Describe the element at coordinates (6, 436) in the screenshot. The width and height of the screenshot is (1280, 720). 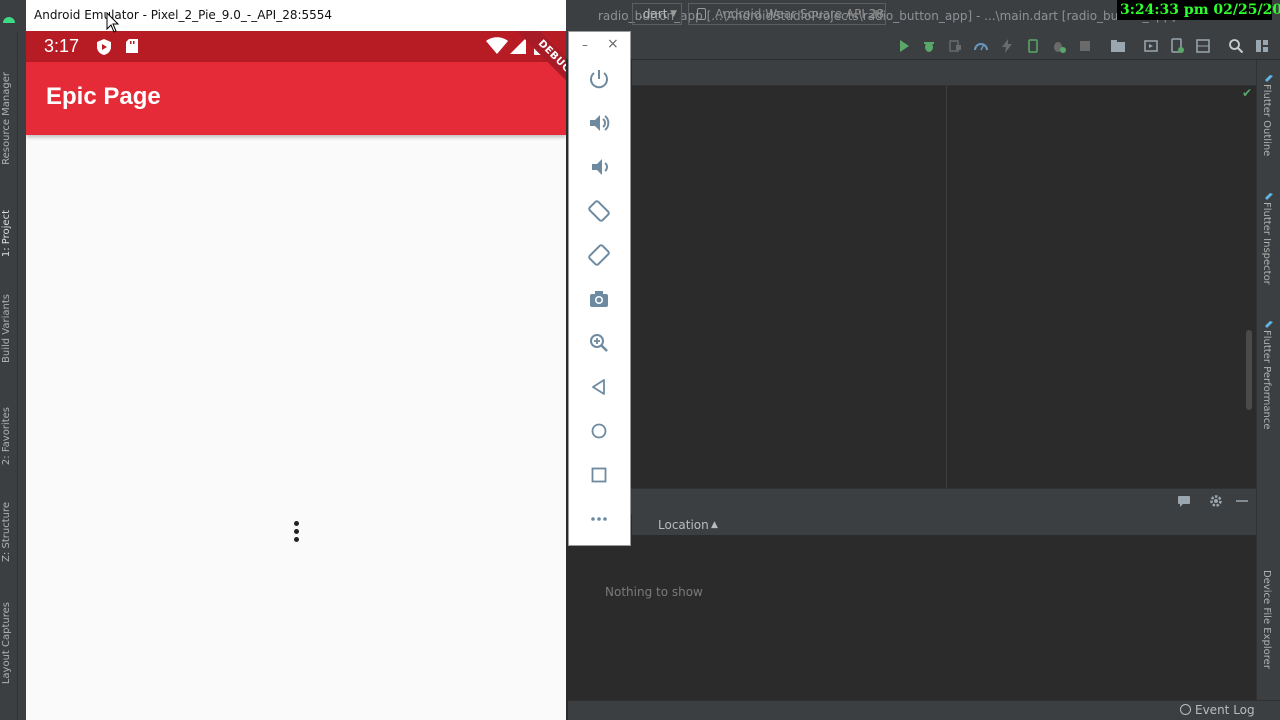
I see `tool-favorites: 2: Favorites` at that location.